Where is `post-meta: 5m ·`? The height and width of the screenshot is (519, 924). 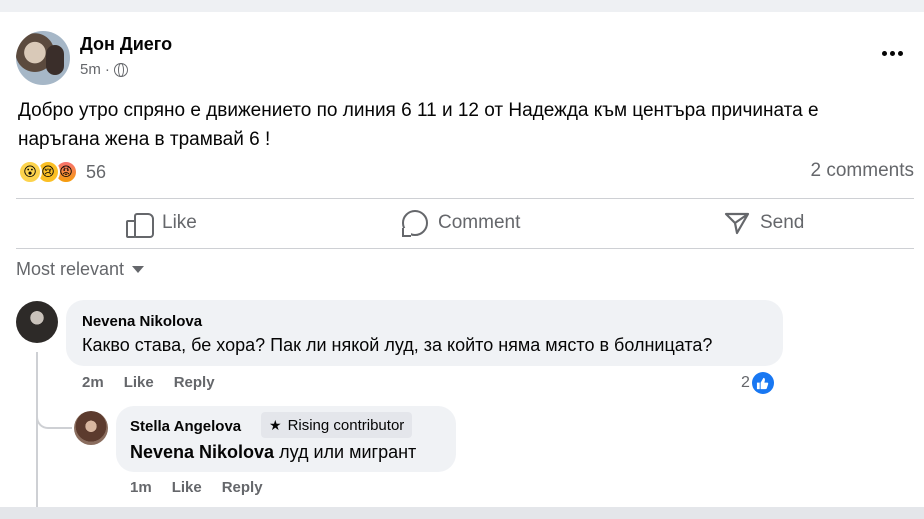
post-meta: 5m · is located at coordinates (104, 69).